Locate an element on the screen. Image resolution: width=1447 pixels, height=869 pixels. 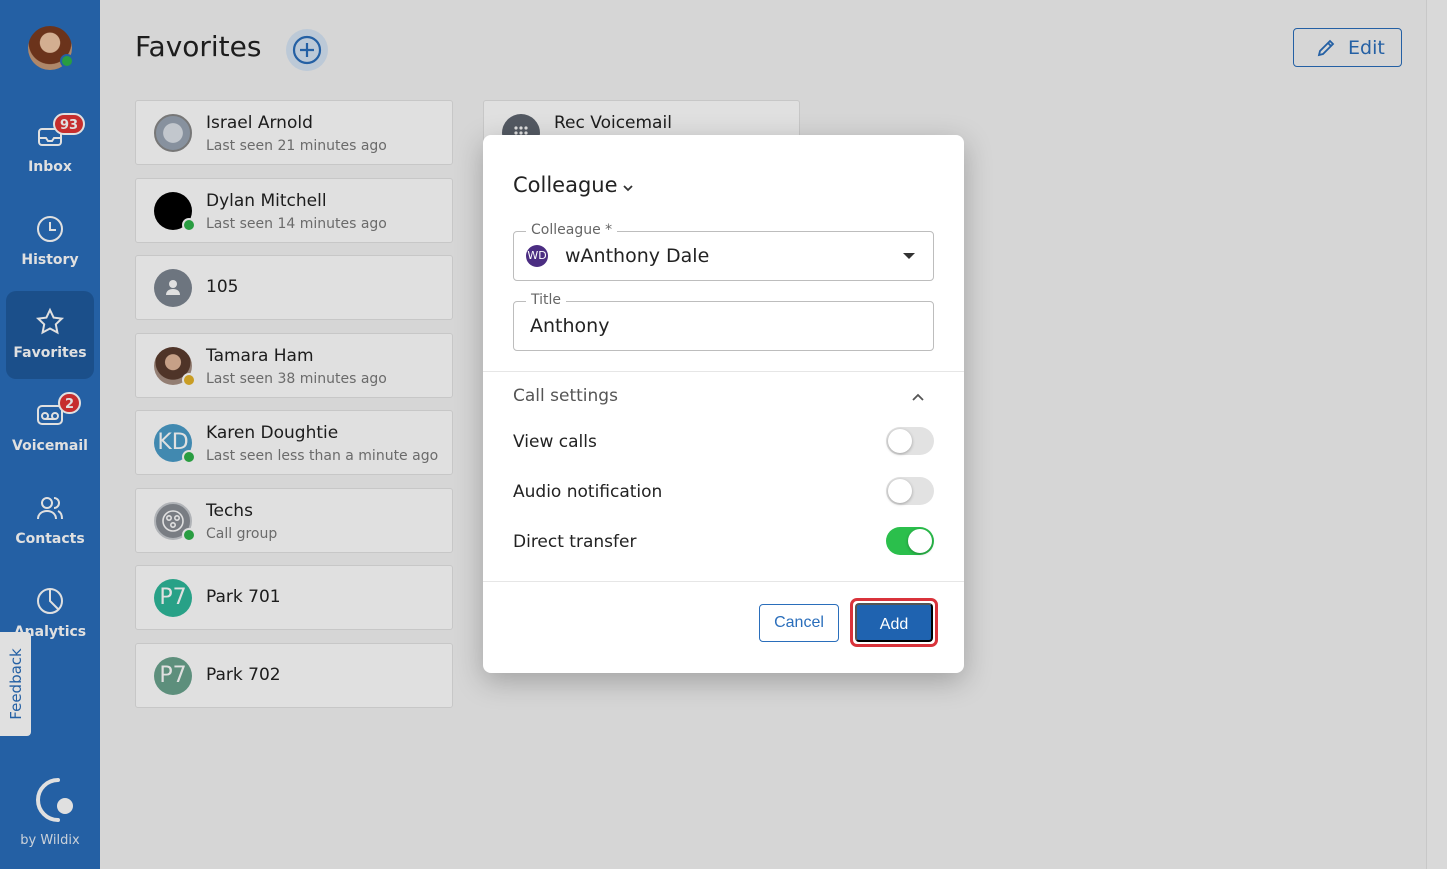
favorite-type-label: Colleague is located at coordinates (565, 185).